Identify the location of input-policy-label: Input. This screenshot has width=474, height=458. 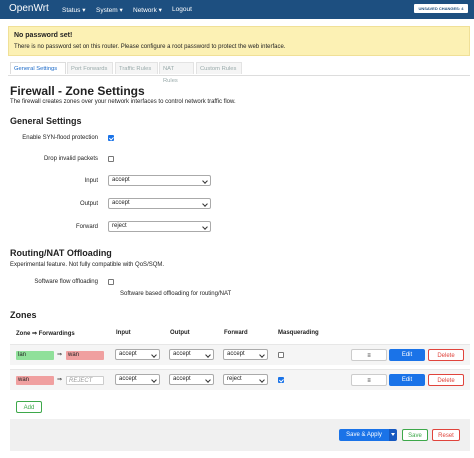
(91, 181).